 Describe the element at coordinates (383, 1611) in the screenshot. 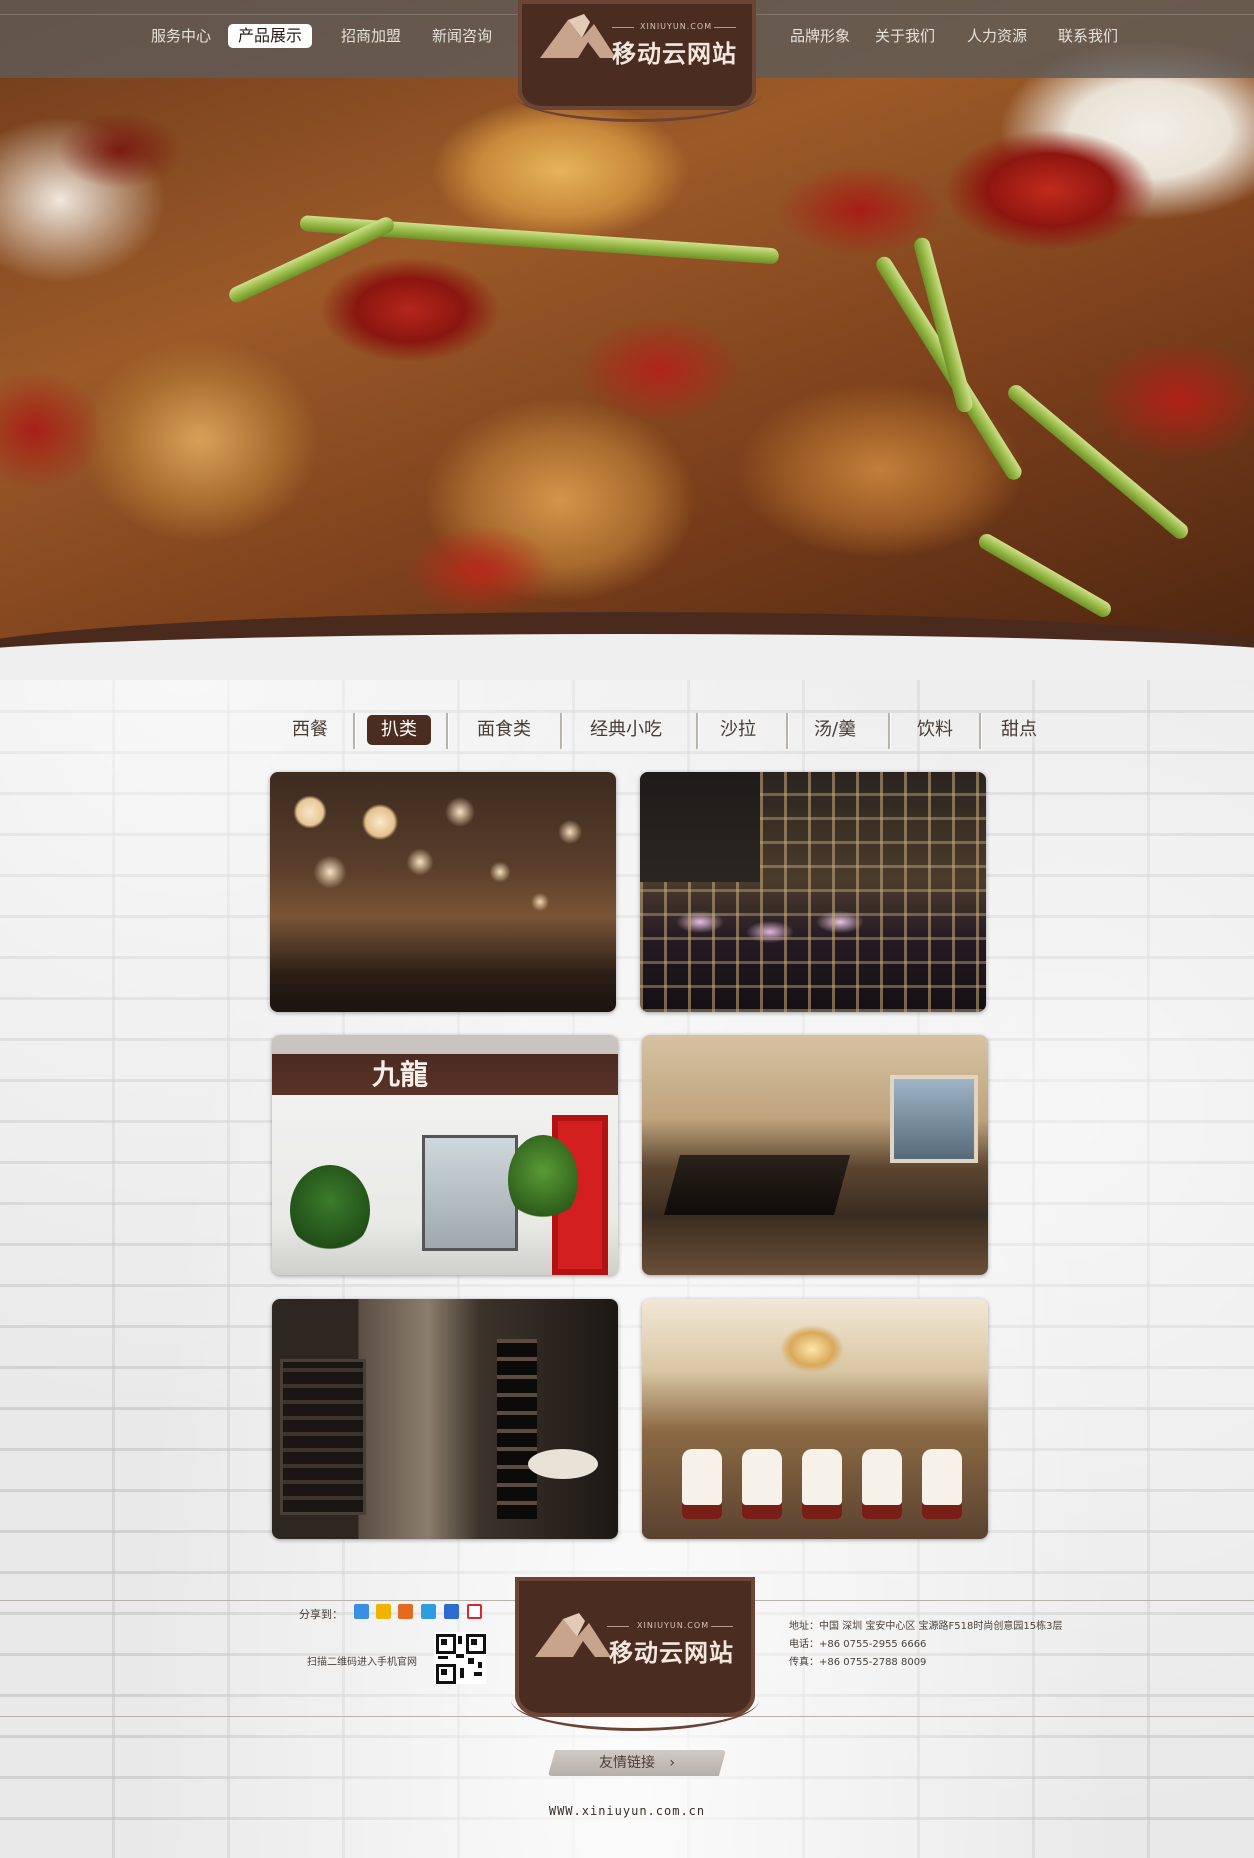

I see `favorite-icon` at that location.